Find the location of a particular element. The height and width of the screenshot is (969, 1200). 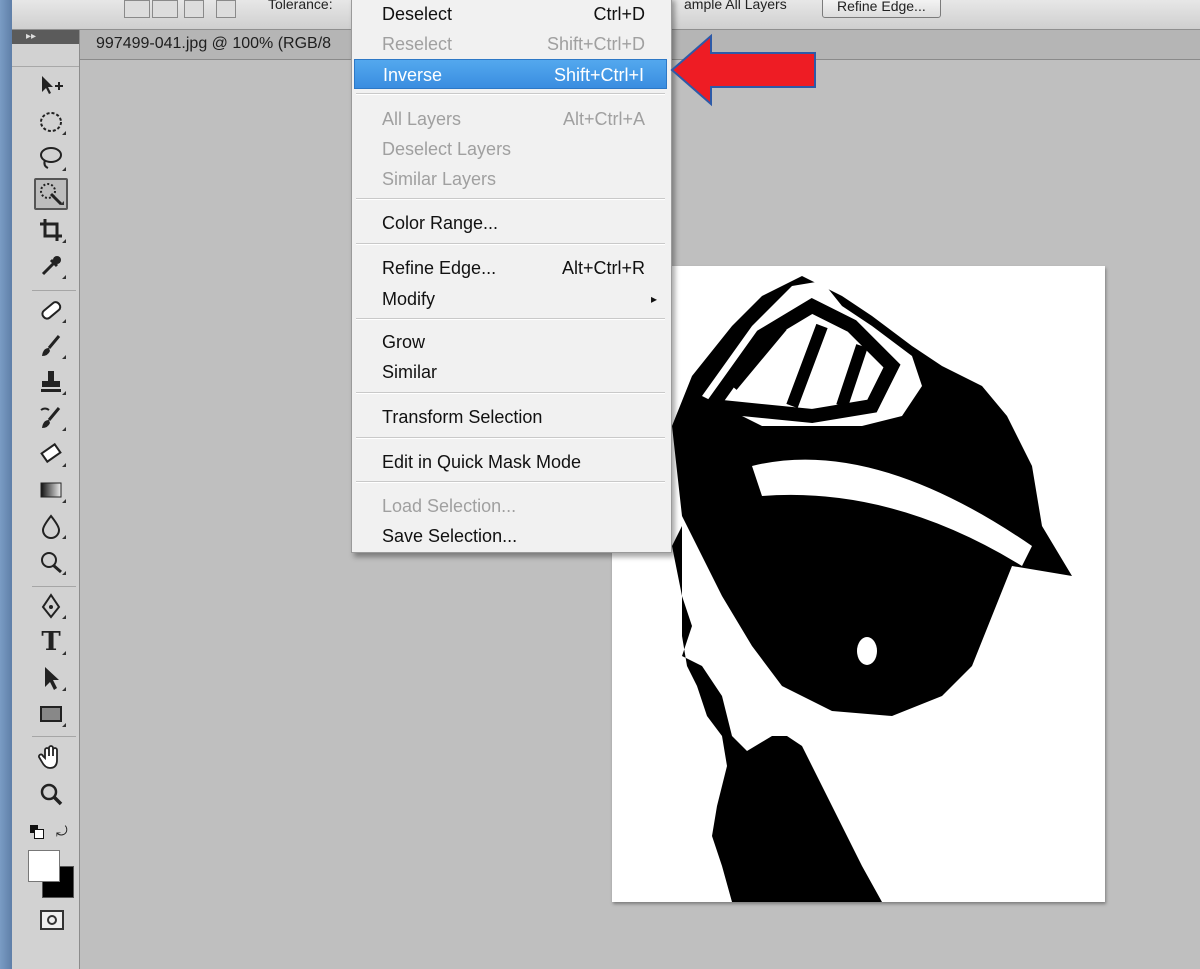

dodge-tool is located at coordinates (51, 562).